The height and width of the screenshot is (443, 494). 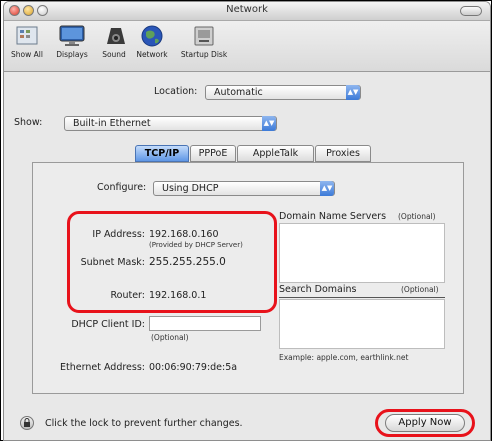 What do you see at coordinates (108, 324) in the screenshot?
I see `dhcp-client-id-label: DHCP Client ID:` at bounding box center [108, 324].